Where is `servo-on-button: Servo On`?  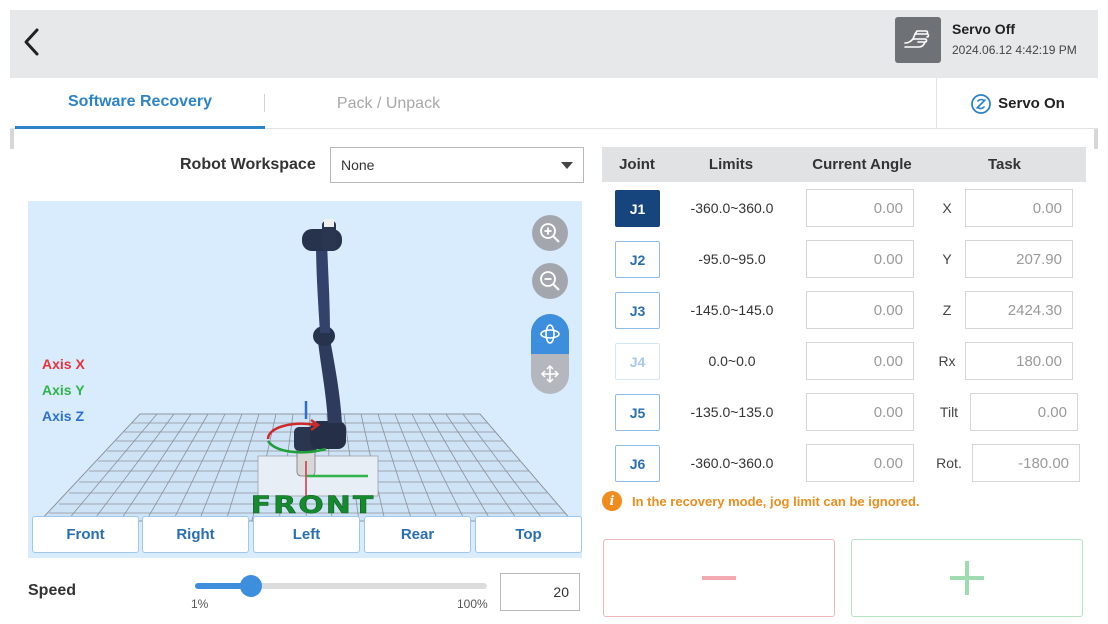 servo-on-button: Servo On is located at coordinates (1017, 103).